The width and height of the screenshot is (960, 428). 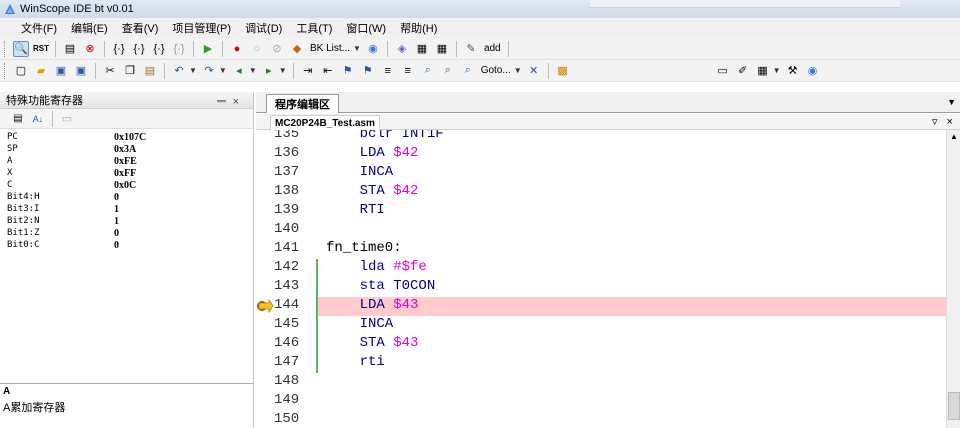 What do you see at coordinates (179, 71) in the screenshot?
I see `undo-icon: ↶` at bounding box center [179, 71].